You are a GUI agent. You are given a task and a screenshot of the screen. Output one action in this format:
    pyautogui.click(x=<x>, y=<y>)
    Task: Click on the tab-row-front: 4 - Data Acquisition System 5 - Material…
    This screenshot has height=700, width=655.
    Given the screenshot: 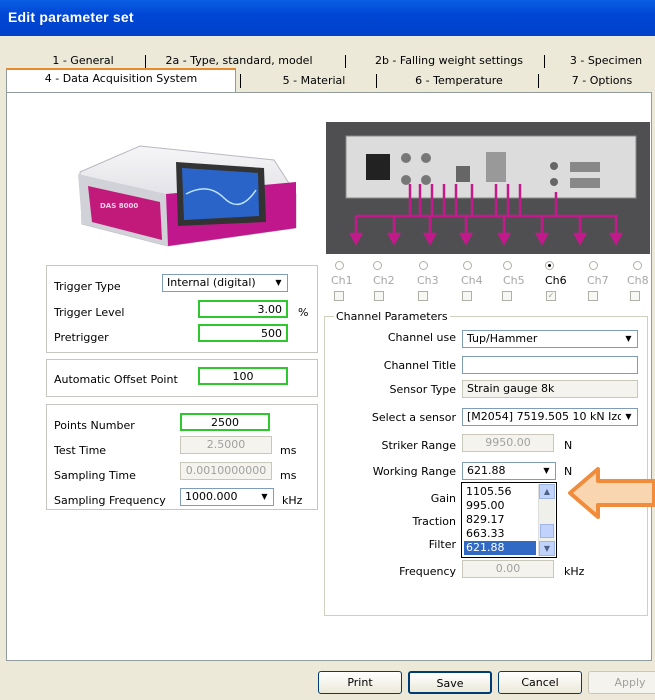 What is the action you would take?
    pyautogui.click(x=328, y=80)
    